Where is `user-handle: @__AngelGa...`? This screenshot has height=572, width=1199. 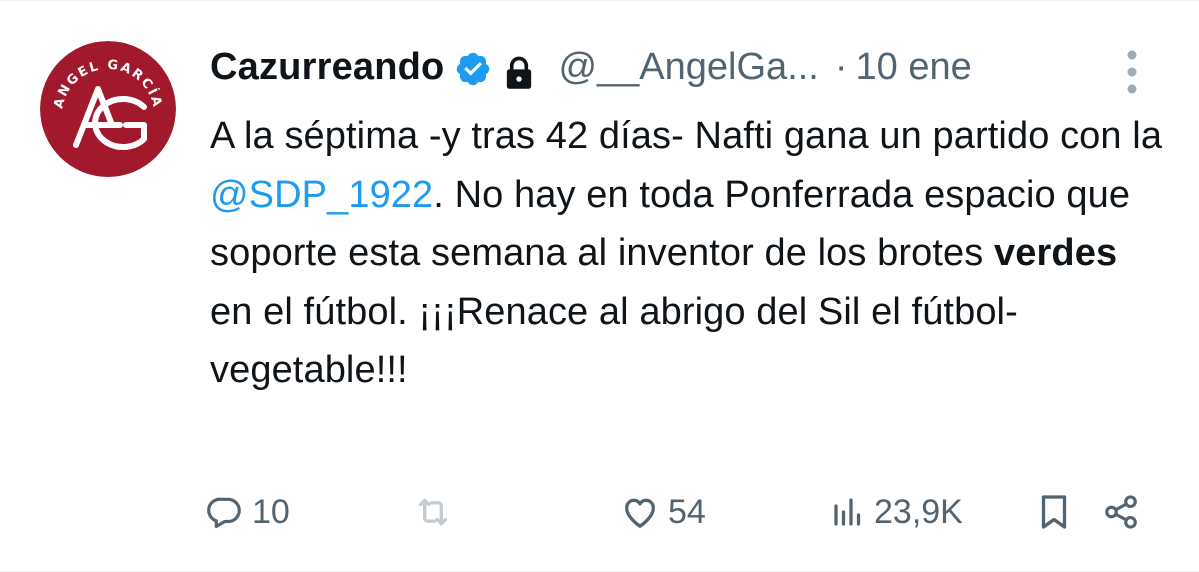 user-handle: @__AngelGa... is located at coordinates (688, 67).